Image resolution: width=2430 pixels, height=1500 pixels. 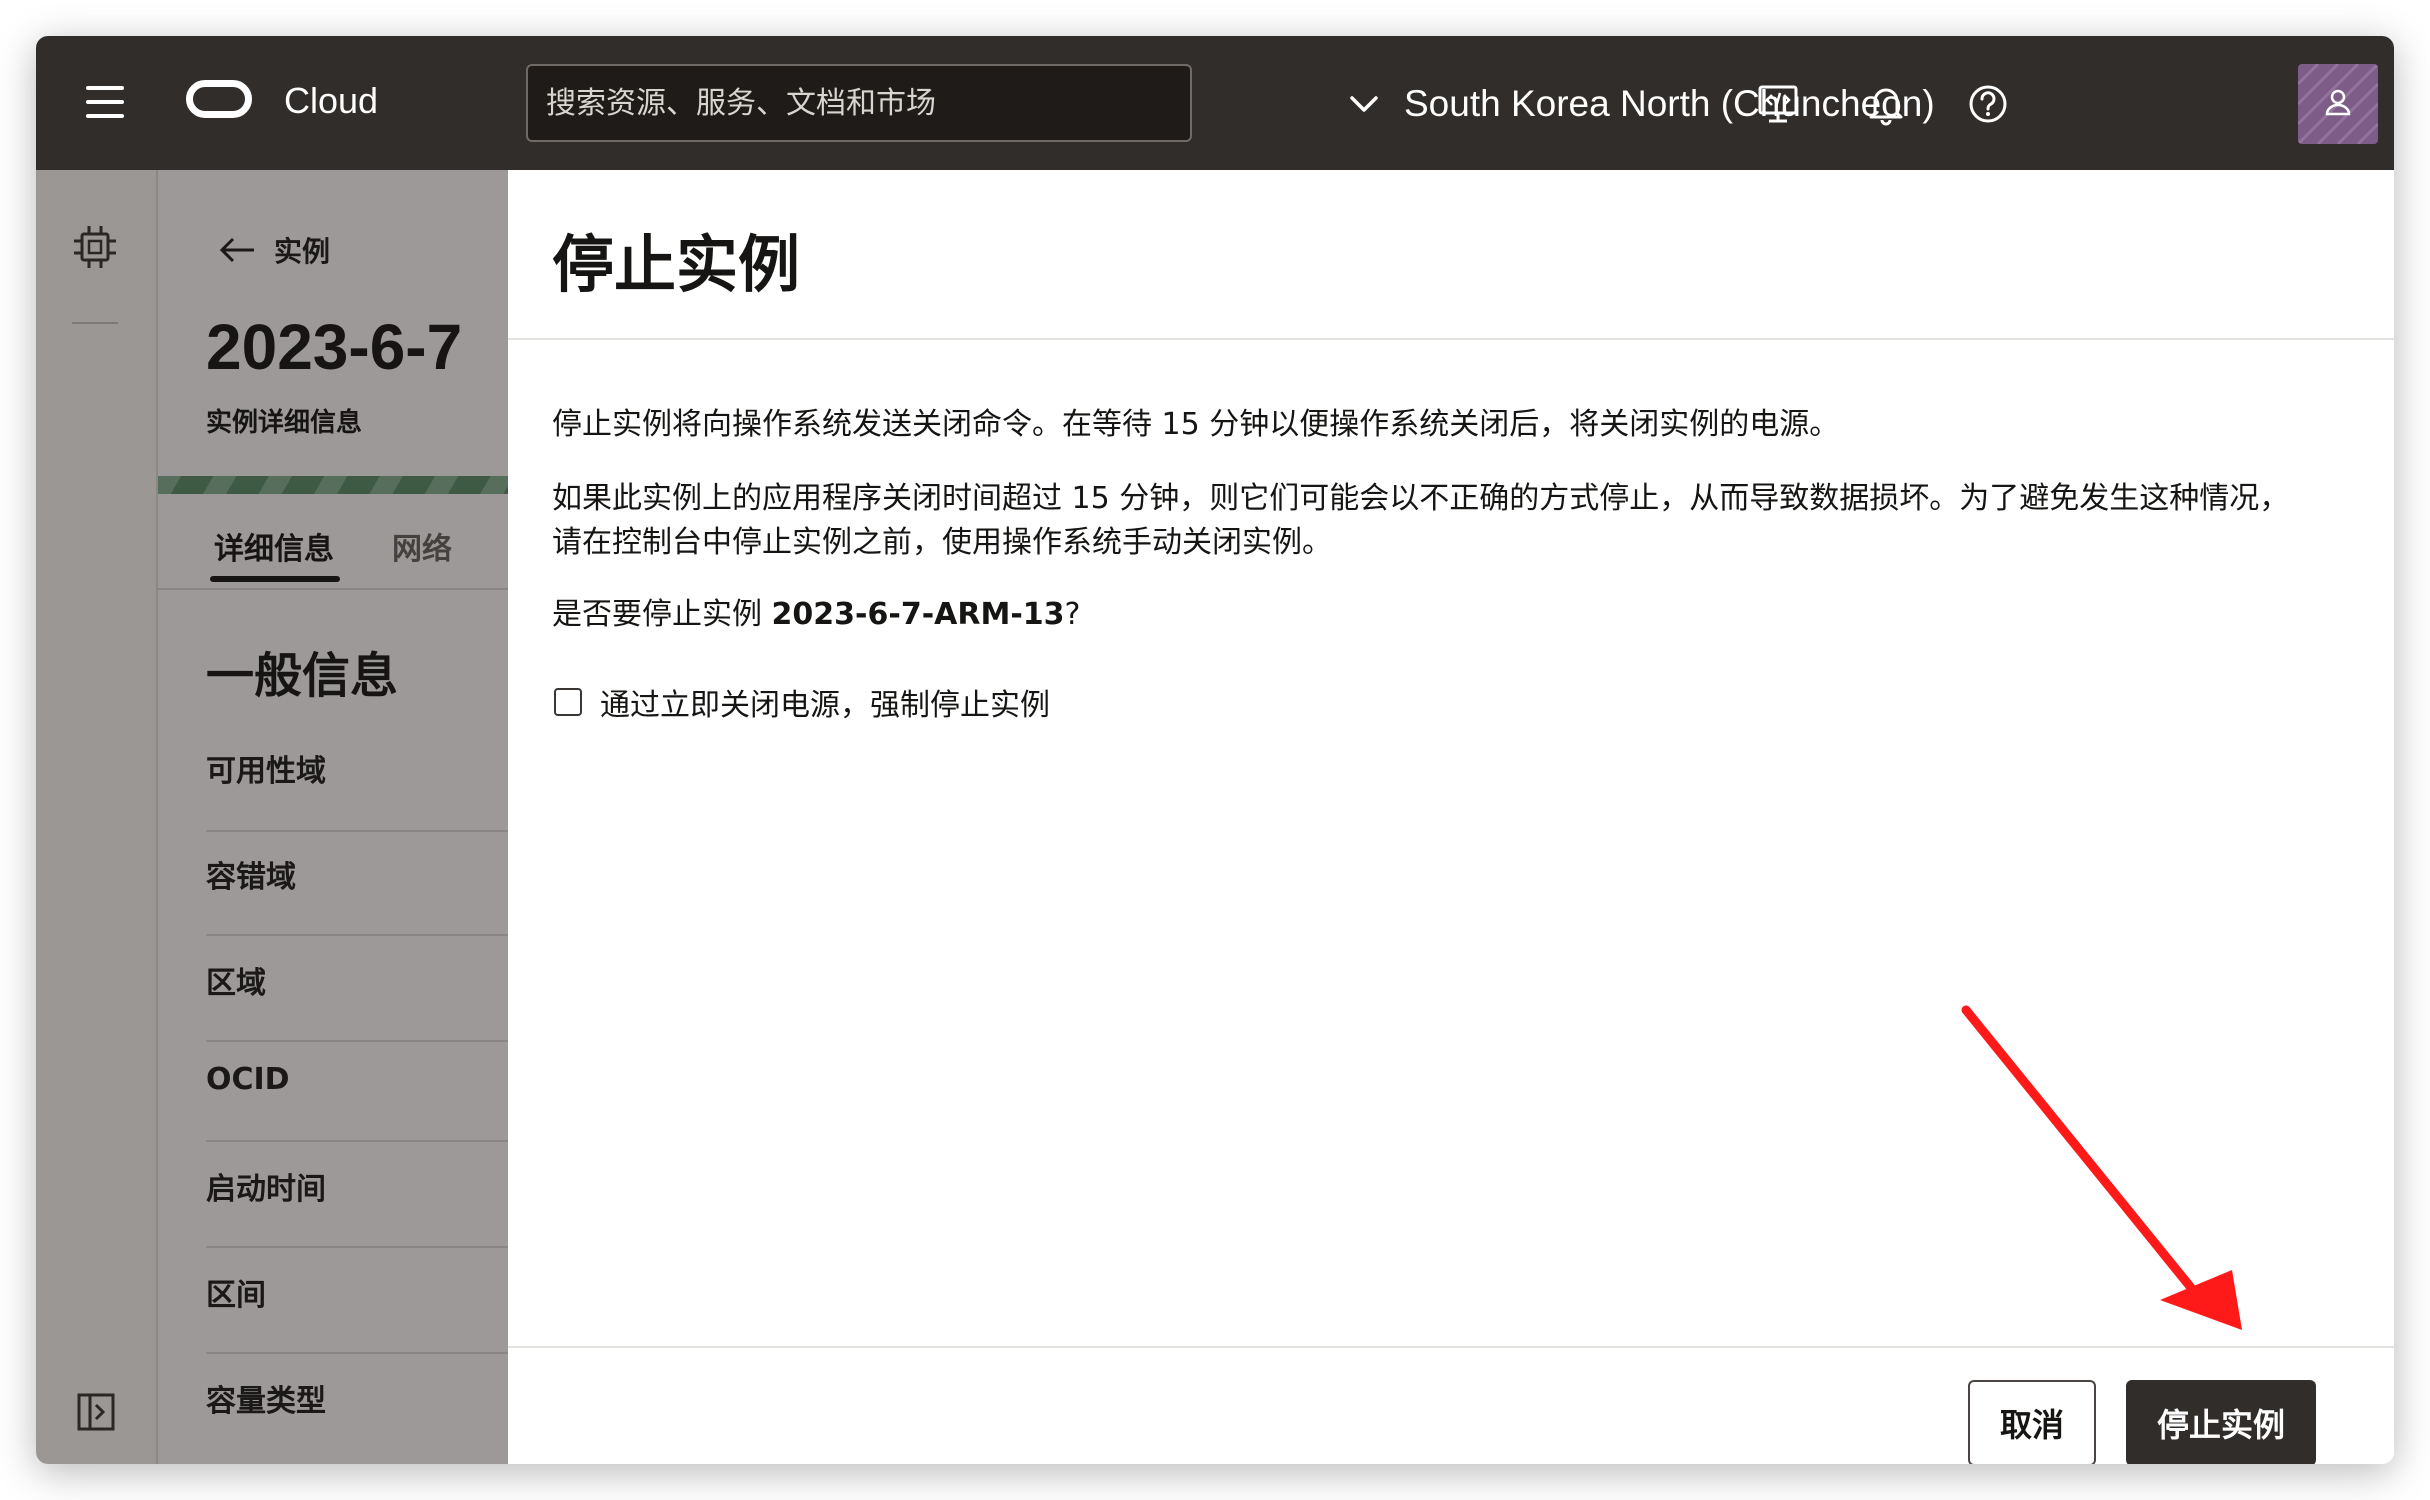 I want to click on tab-networking: 网络, so click(x=422, y=546).